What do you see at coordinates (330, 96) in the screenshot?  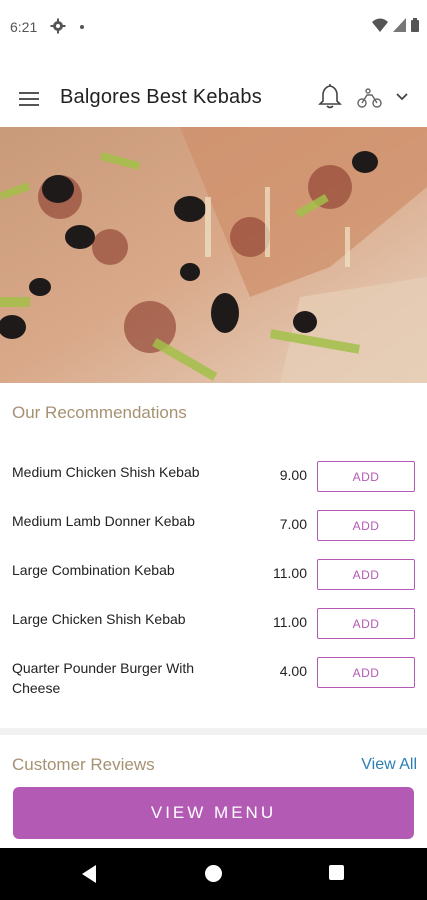 I see `notification-bell-icon` at bounding box center [330, 96].